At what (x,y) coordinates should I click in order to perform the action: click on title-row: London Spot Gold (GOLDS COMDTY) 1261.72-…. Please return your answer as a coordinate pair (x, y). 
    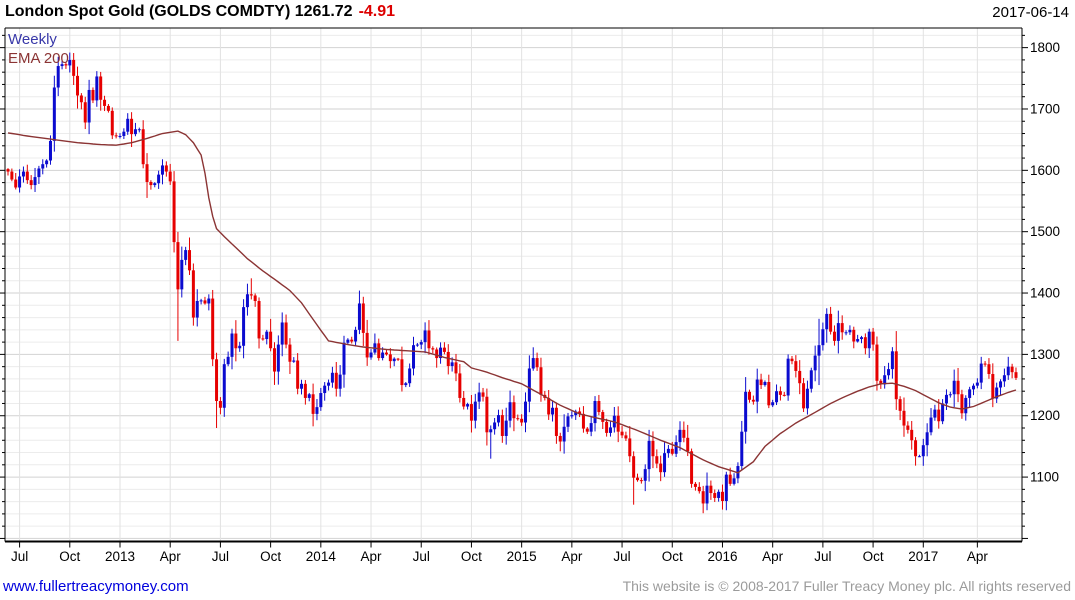
    Looking at the image, I should click on (200, 12).